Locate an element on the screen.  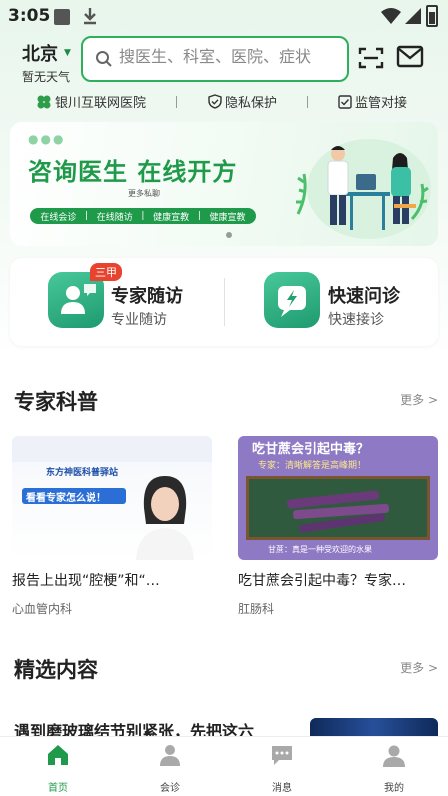
tab-label: 消息 is located at coordinates (282, 788).